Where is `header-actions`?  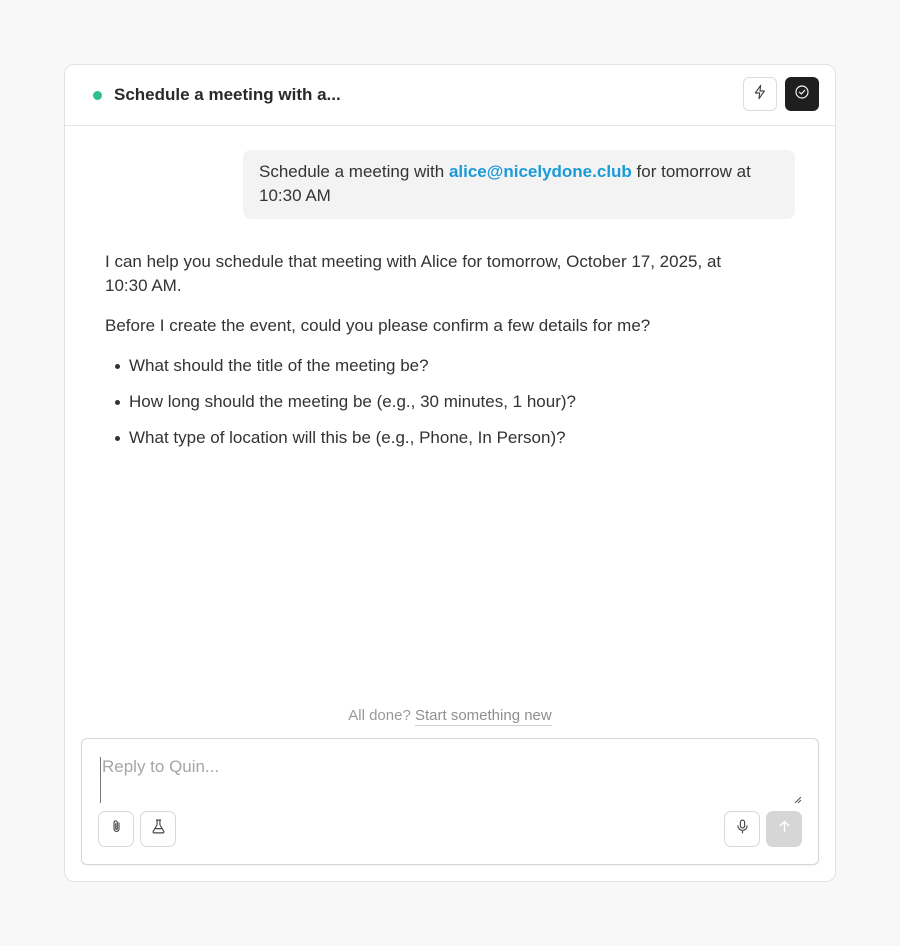
header-actions is located at coordinates (781, 94).